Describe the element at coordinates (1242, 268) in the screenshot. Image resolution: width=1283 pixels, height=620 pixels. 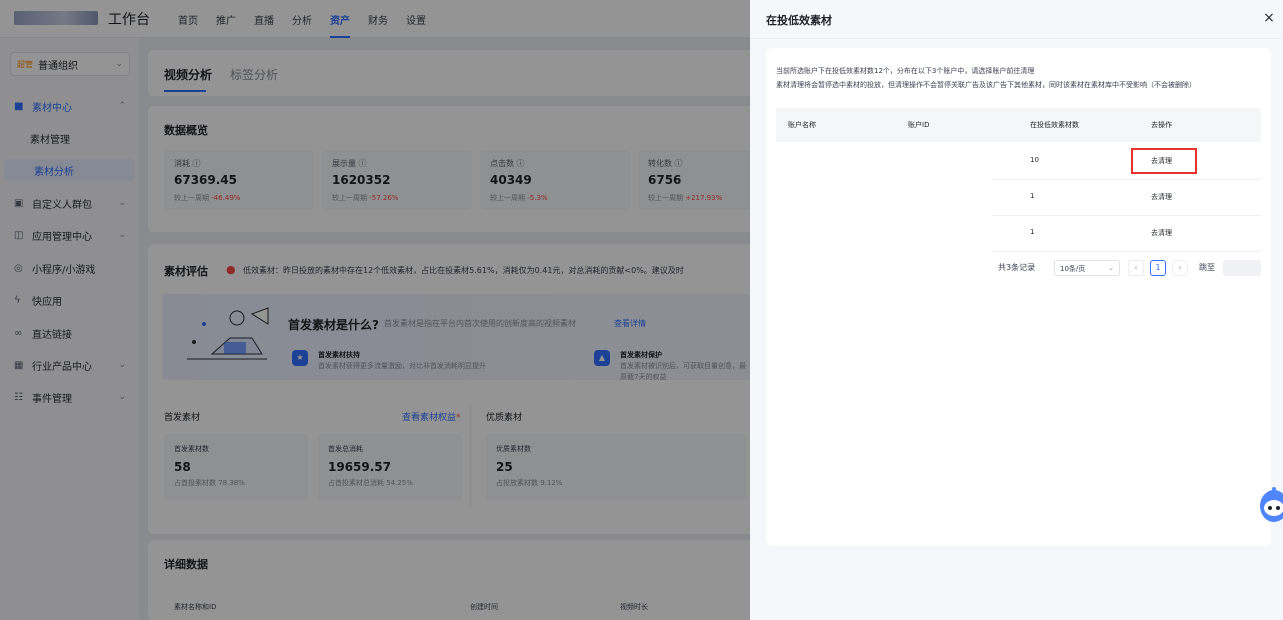
I see `jump-page-input` at that location.